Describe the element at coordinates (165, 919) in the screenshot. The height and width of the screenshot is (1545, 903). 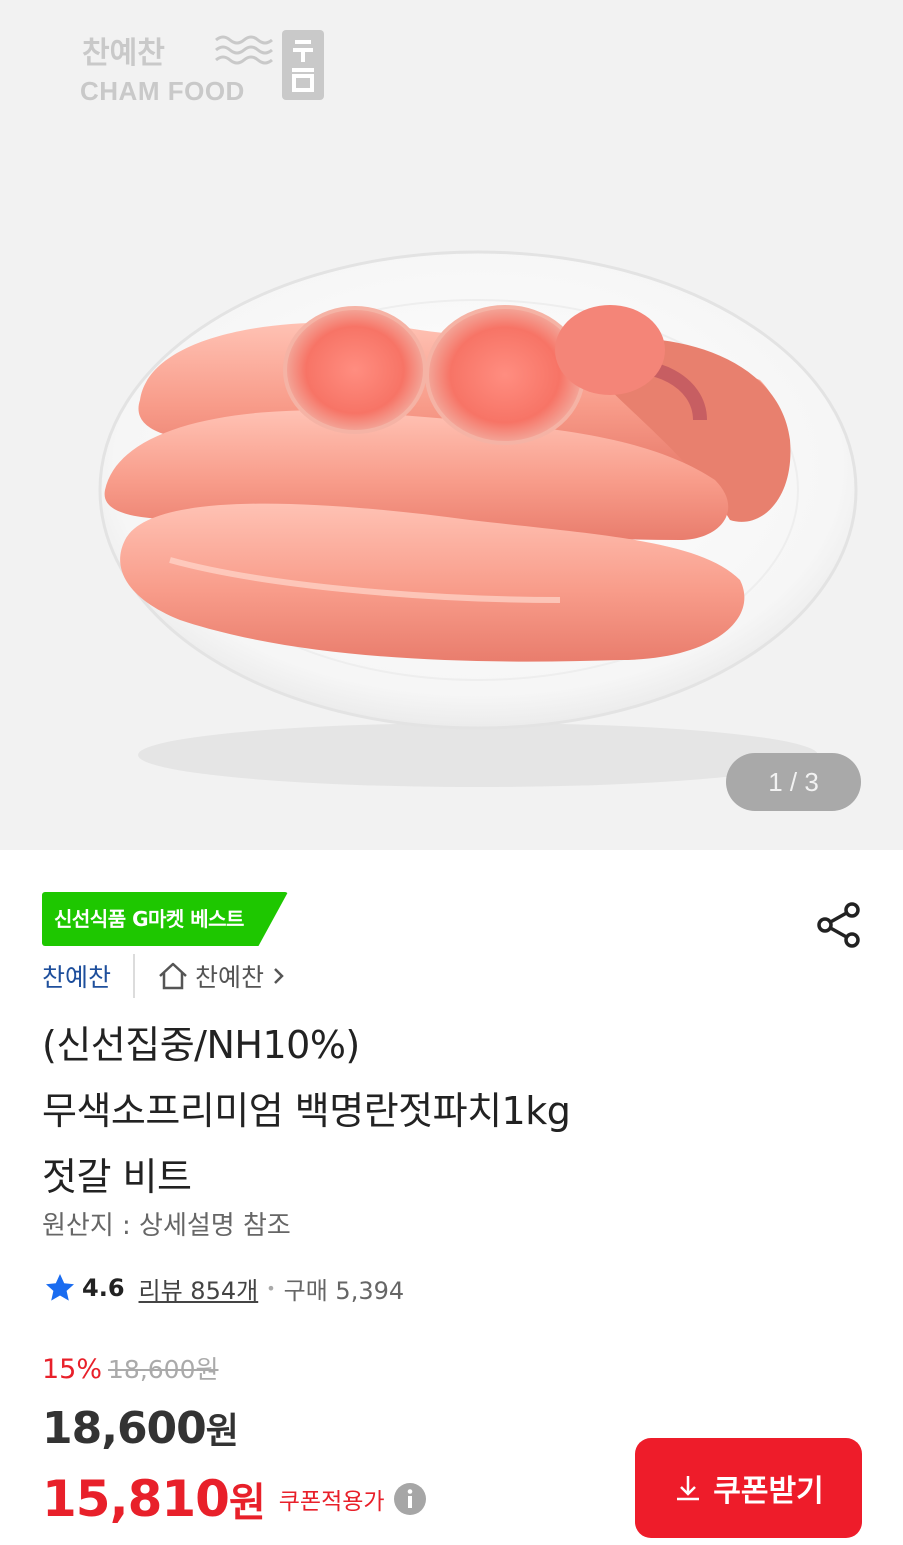
I see `best-badge: 신선식품 G마켓 베스트` at that location.